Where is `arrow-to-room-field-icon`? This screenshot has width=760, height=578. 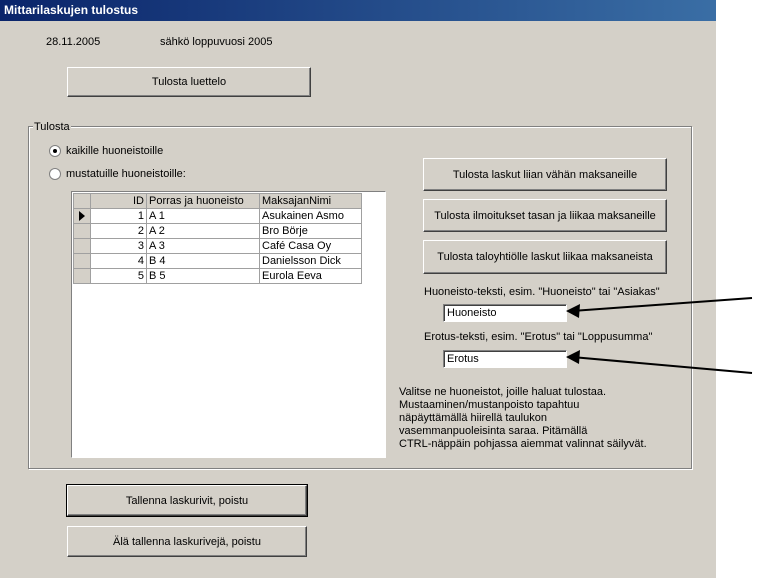
arrow-to-room-field-icon is located at coordinates (659, 307).